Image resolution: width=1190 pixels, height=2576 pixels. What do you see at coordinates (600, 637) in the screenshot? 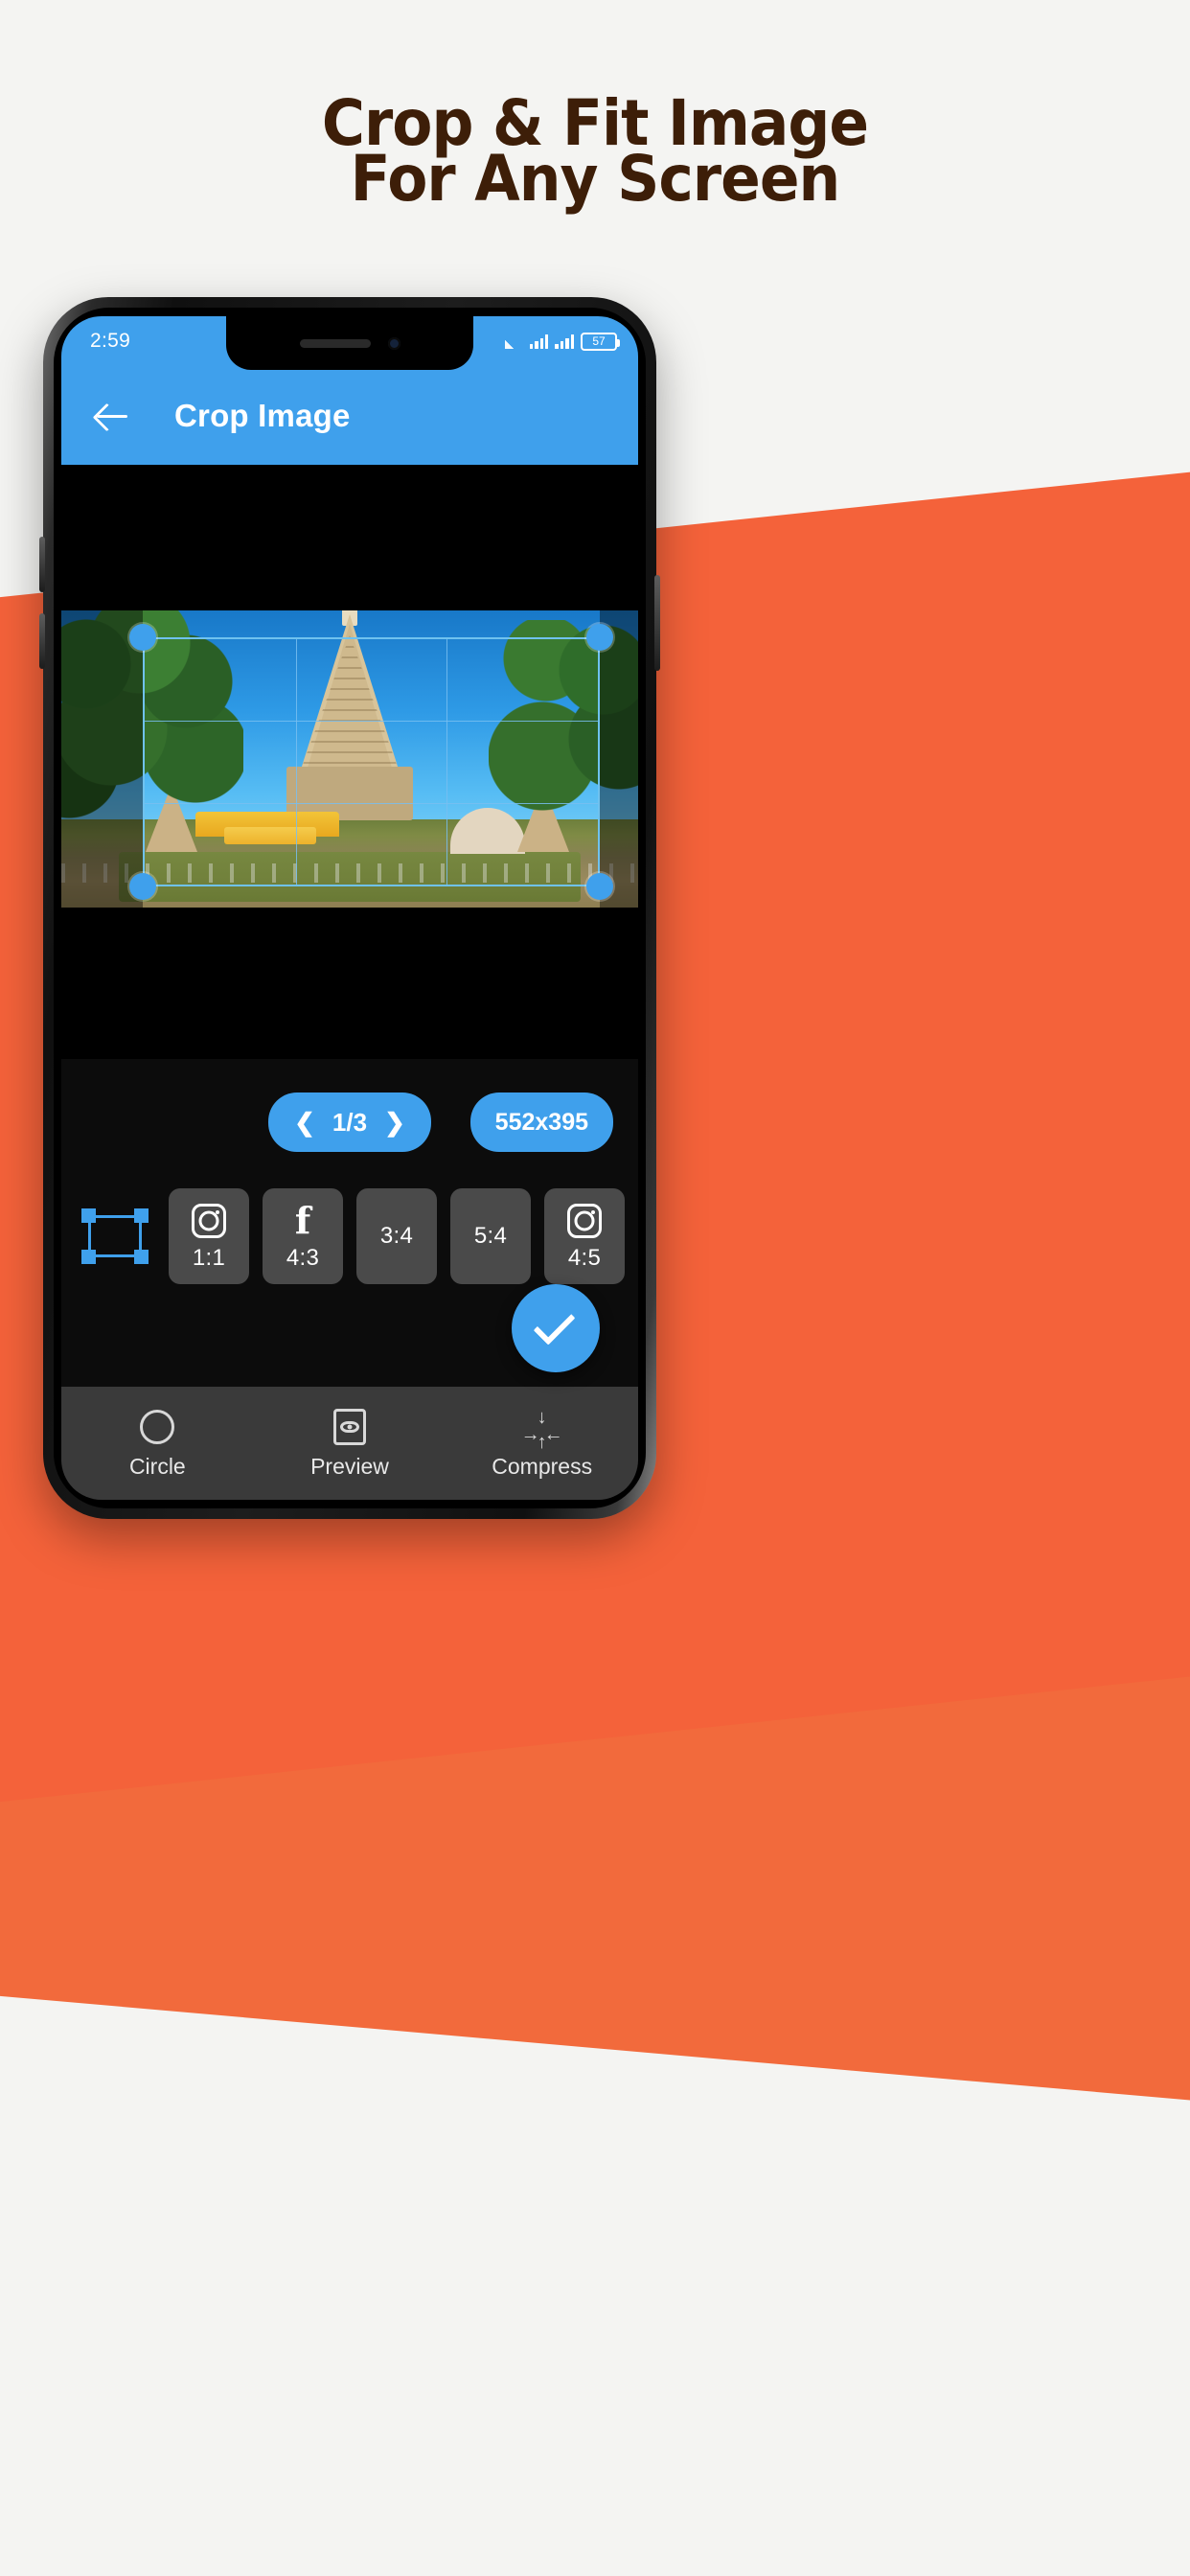
I see `crop-handle-top-right` at bounding box center [600, 637].